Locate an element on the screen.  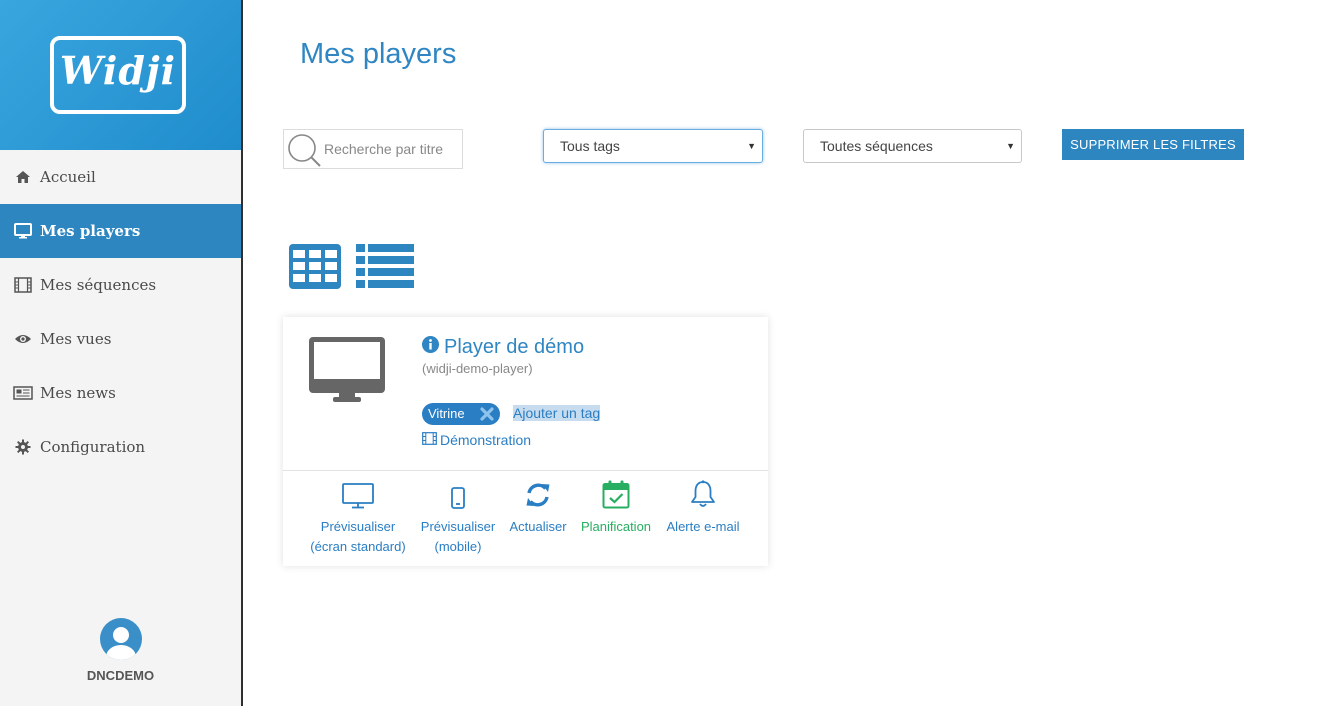
username: DNCDEMO is located at coordinates (120, 675).